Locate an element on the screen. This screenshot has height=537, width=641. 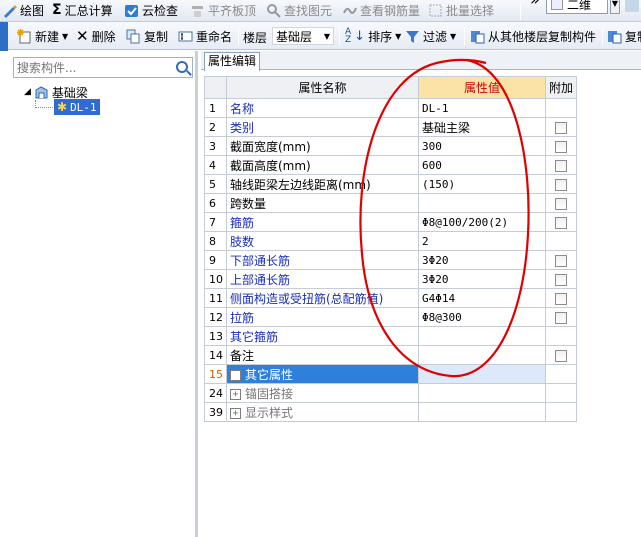
table-row: 11 侧面构造或受扭筋(总配筋值) G4Φ14 is located at coordinates (391, 298).